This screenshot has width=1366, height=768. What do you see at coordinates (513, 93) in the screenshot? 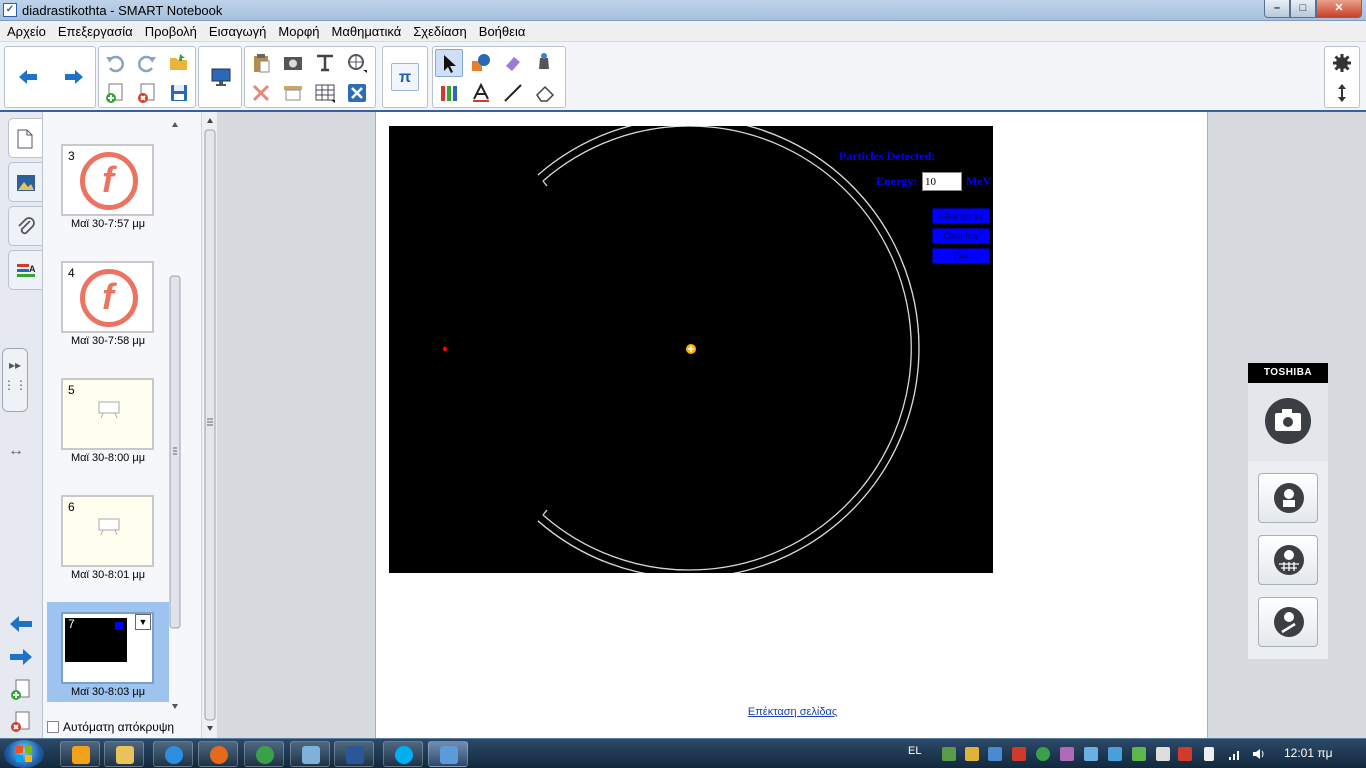
I see `line-tool-button` at bounding box center [513, 93].